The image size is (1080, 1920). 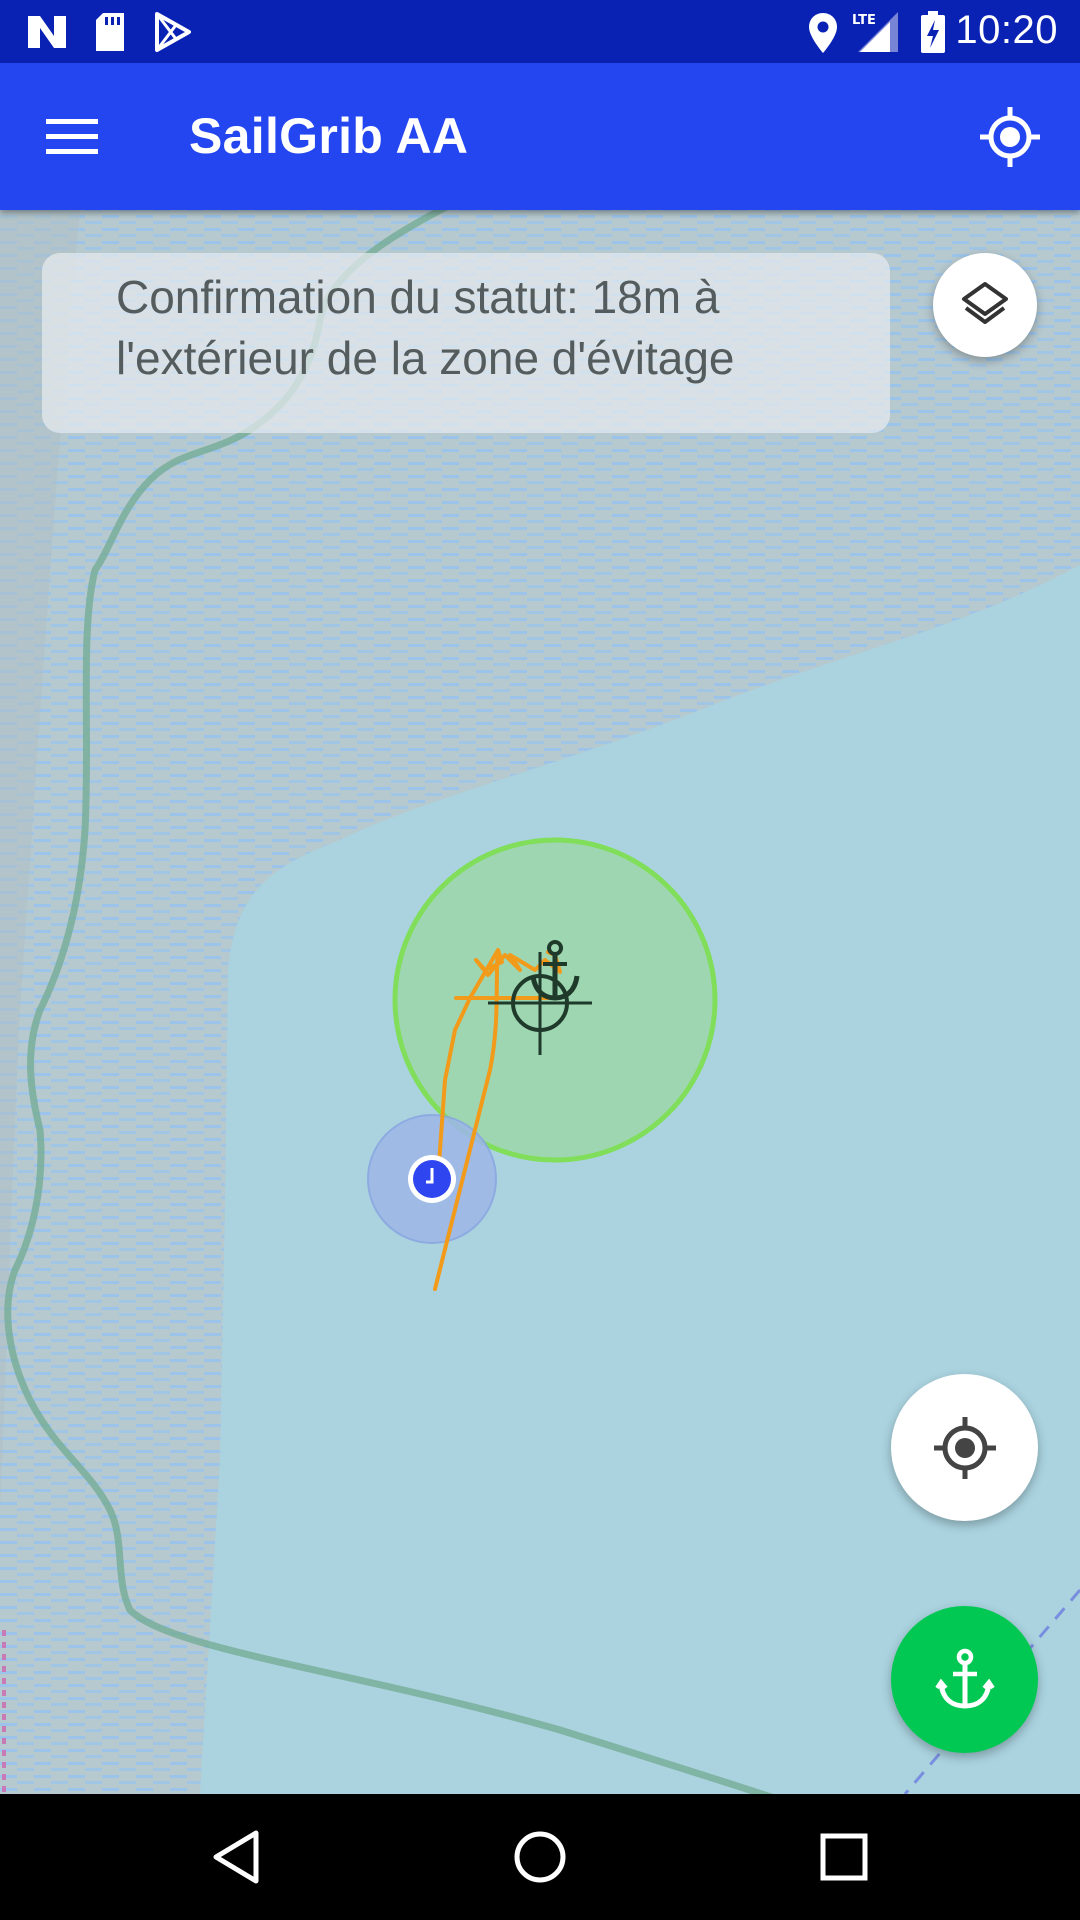 What do you see at coordinates (540, 136) in the screenshot?
I see `app-bar: SailGrib AA` at bounding box center [540, 136].